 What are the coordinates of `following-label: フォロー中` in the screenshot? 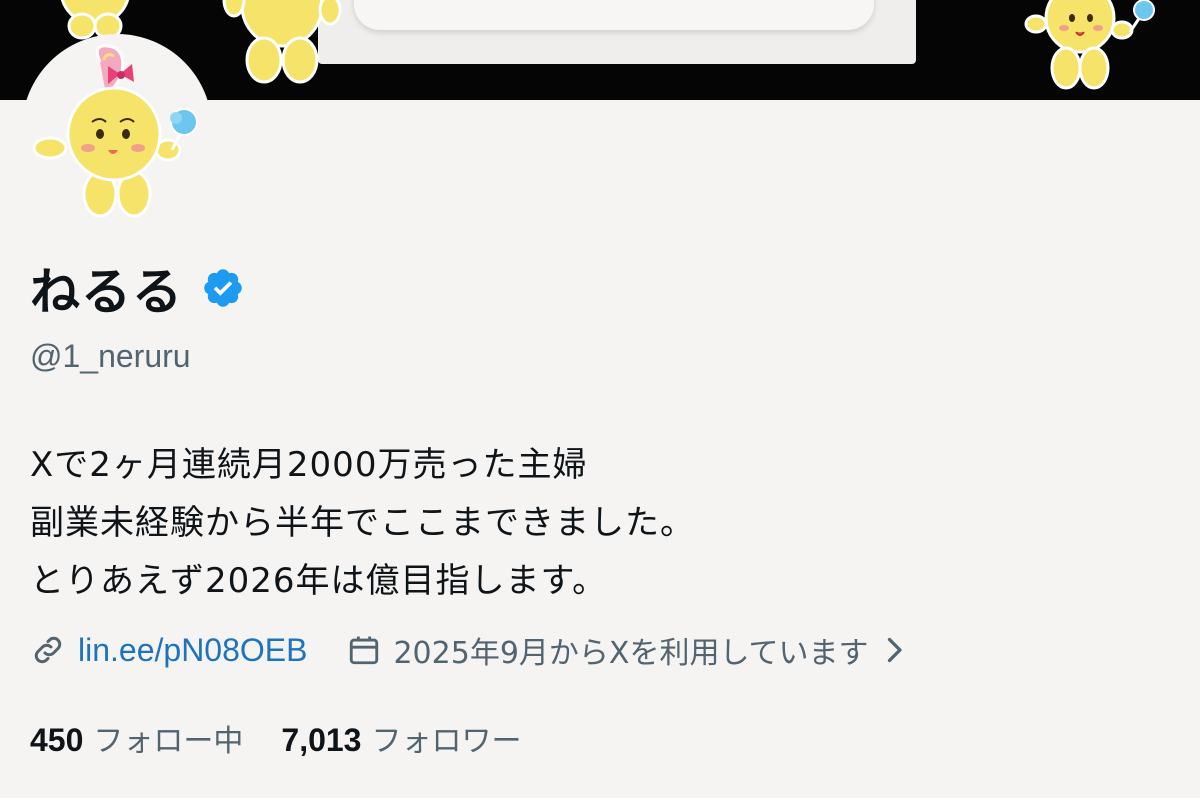 It's located at (168, 741).